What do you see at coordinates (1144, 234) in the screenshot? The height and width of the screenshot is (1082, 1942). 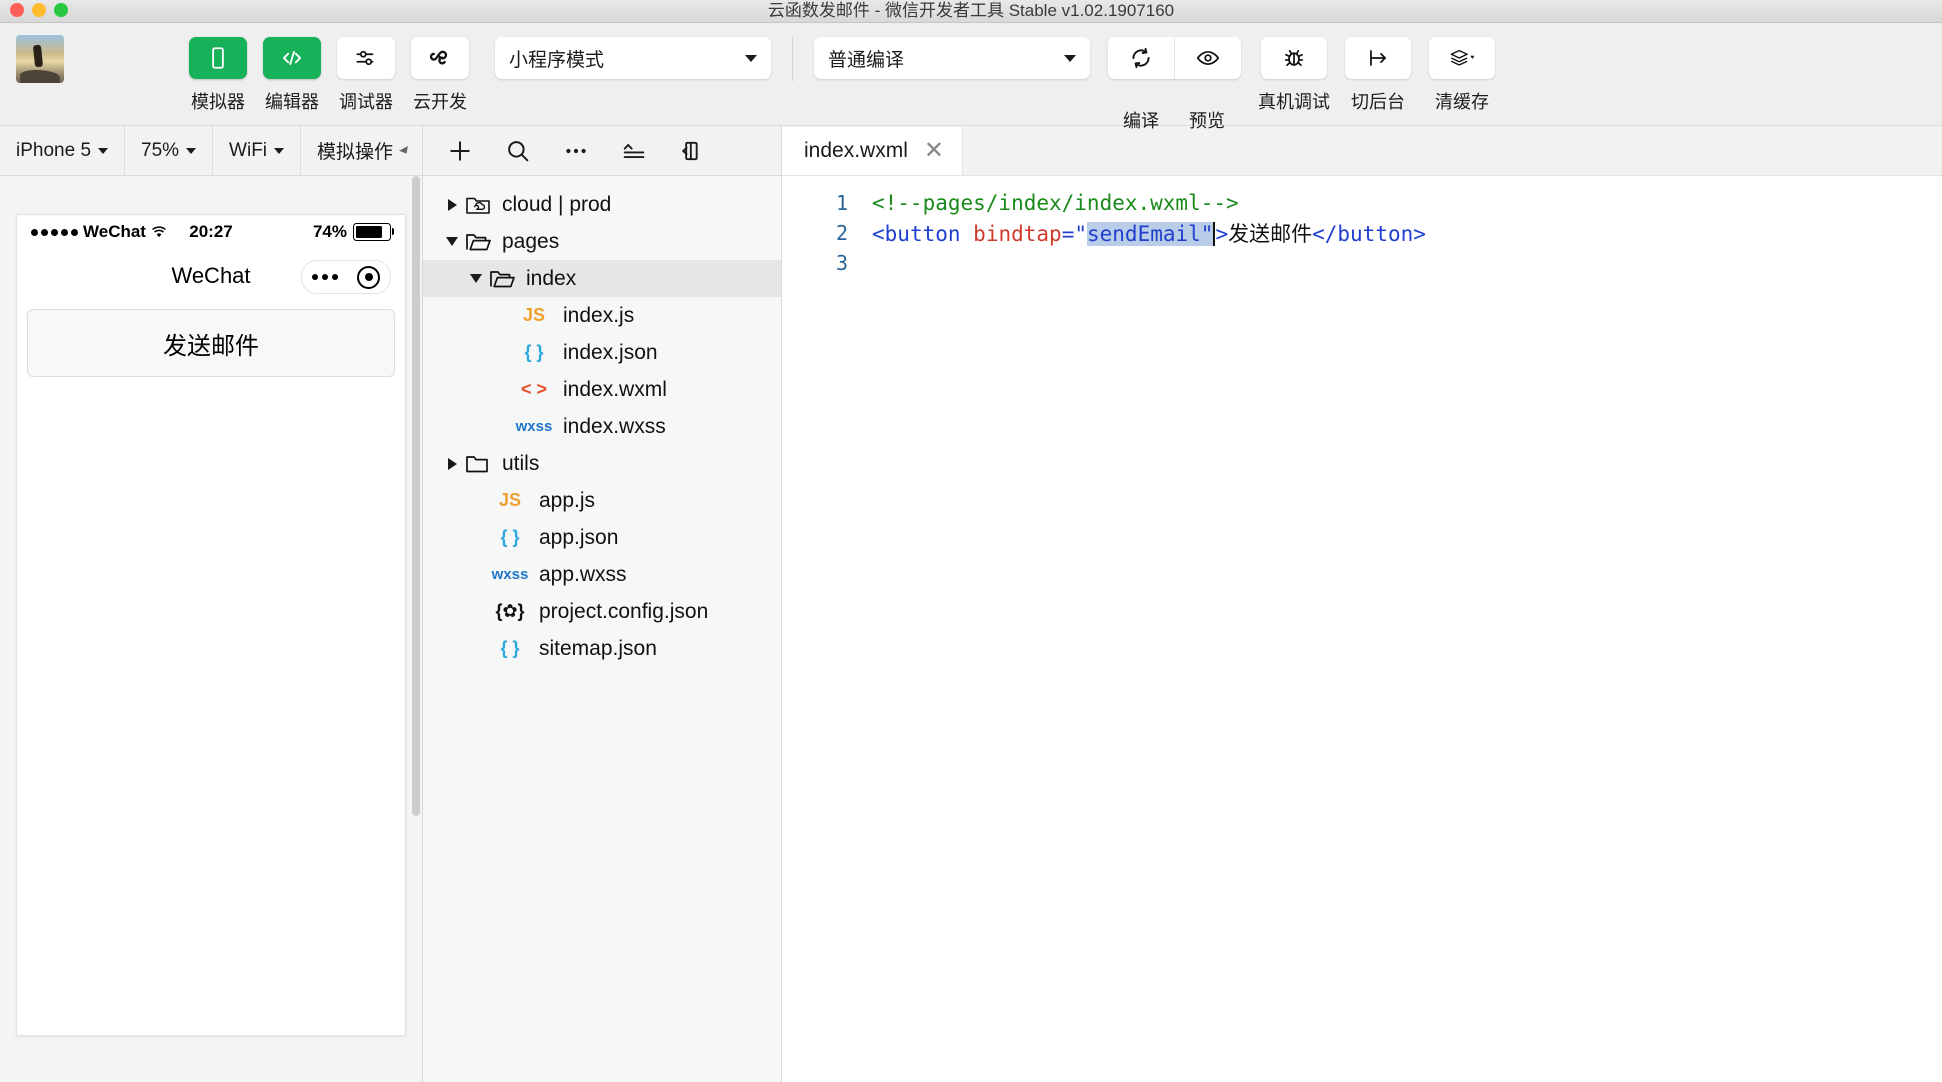 I see `code-attr-value-selected: sendEmail` at bounding box center [1144, 234].